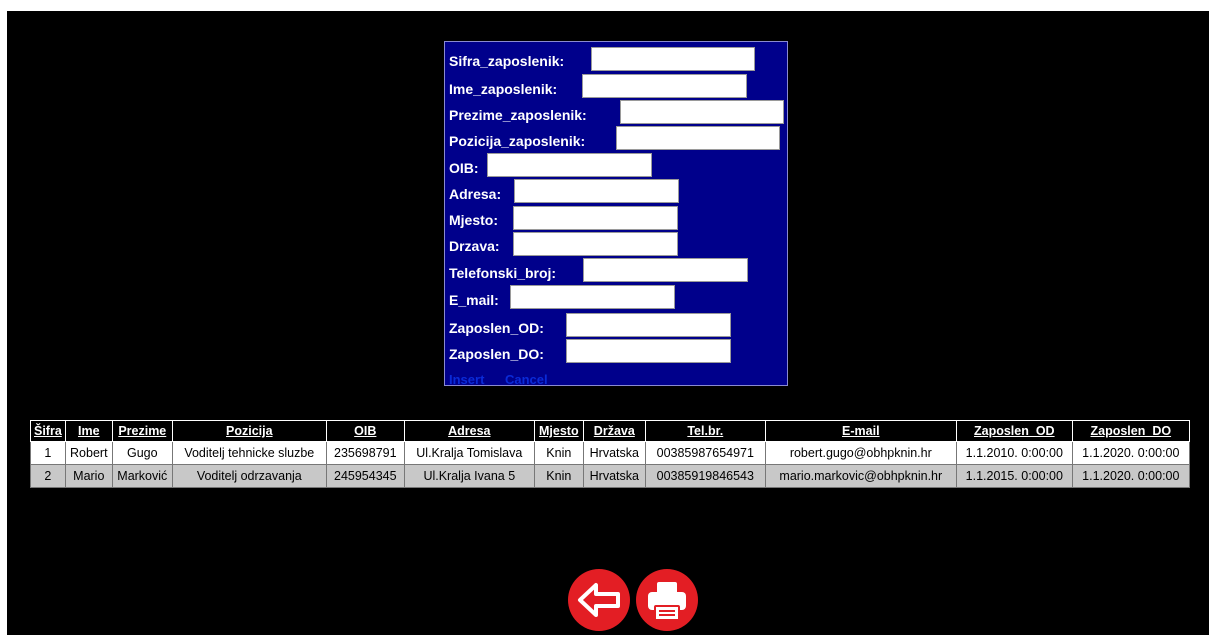 Image resolution: width=1209 pixels, height=635 pixels. What do you see at coordinates (702, 112) in the screenshot?
I see `prezime-input` at bounding box center [702, 112].